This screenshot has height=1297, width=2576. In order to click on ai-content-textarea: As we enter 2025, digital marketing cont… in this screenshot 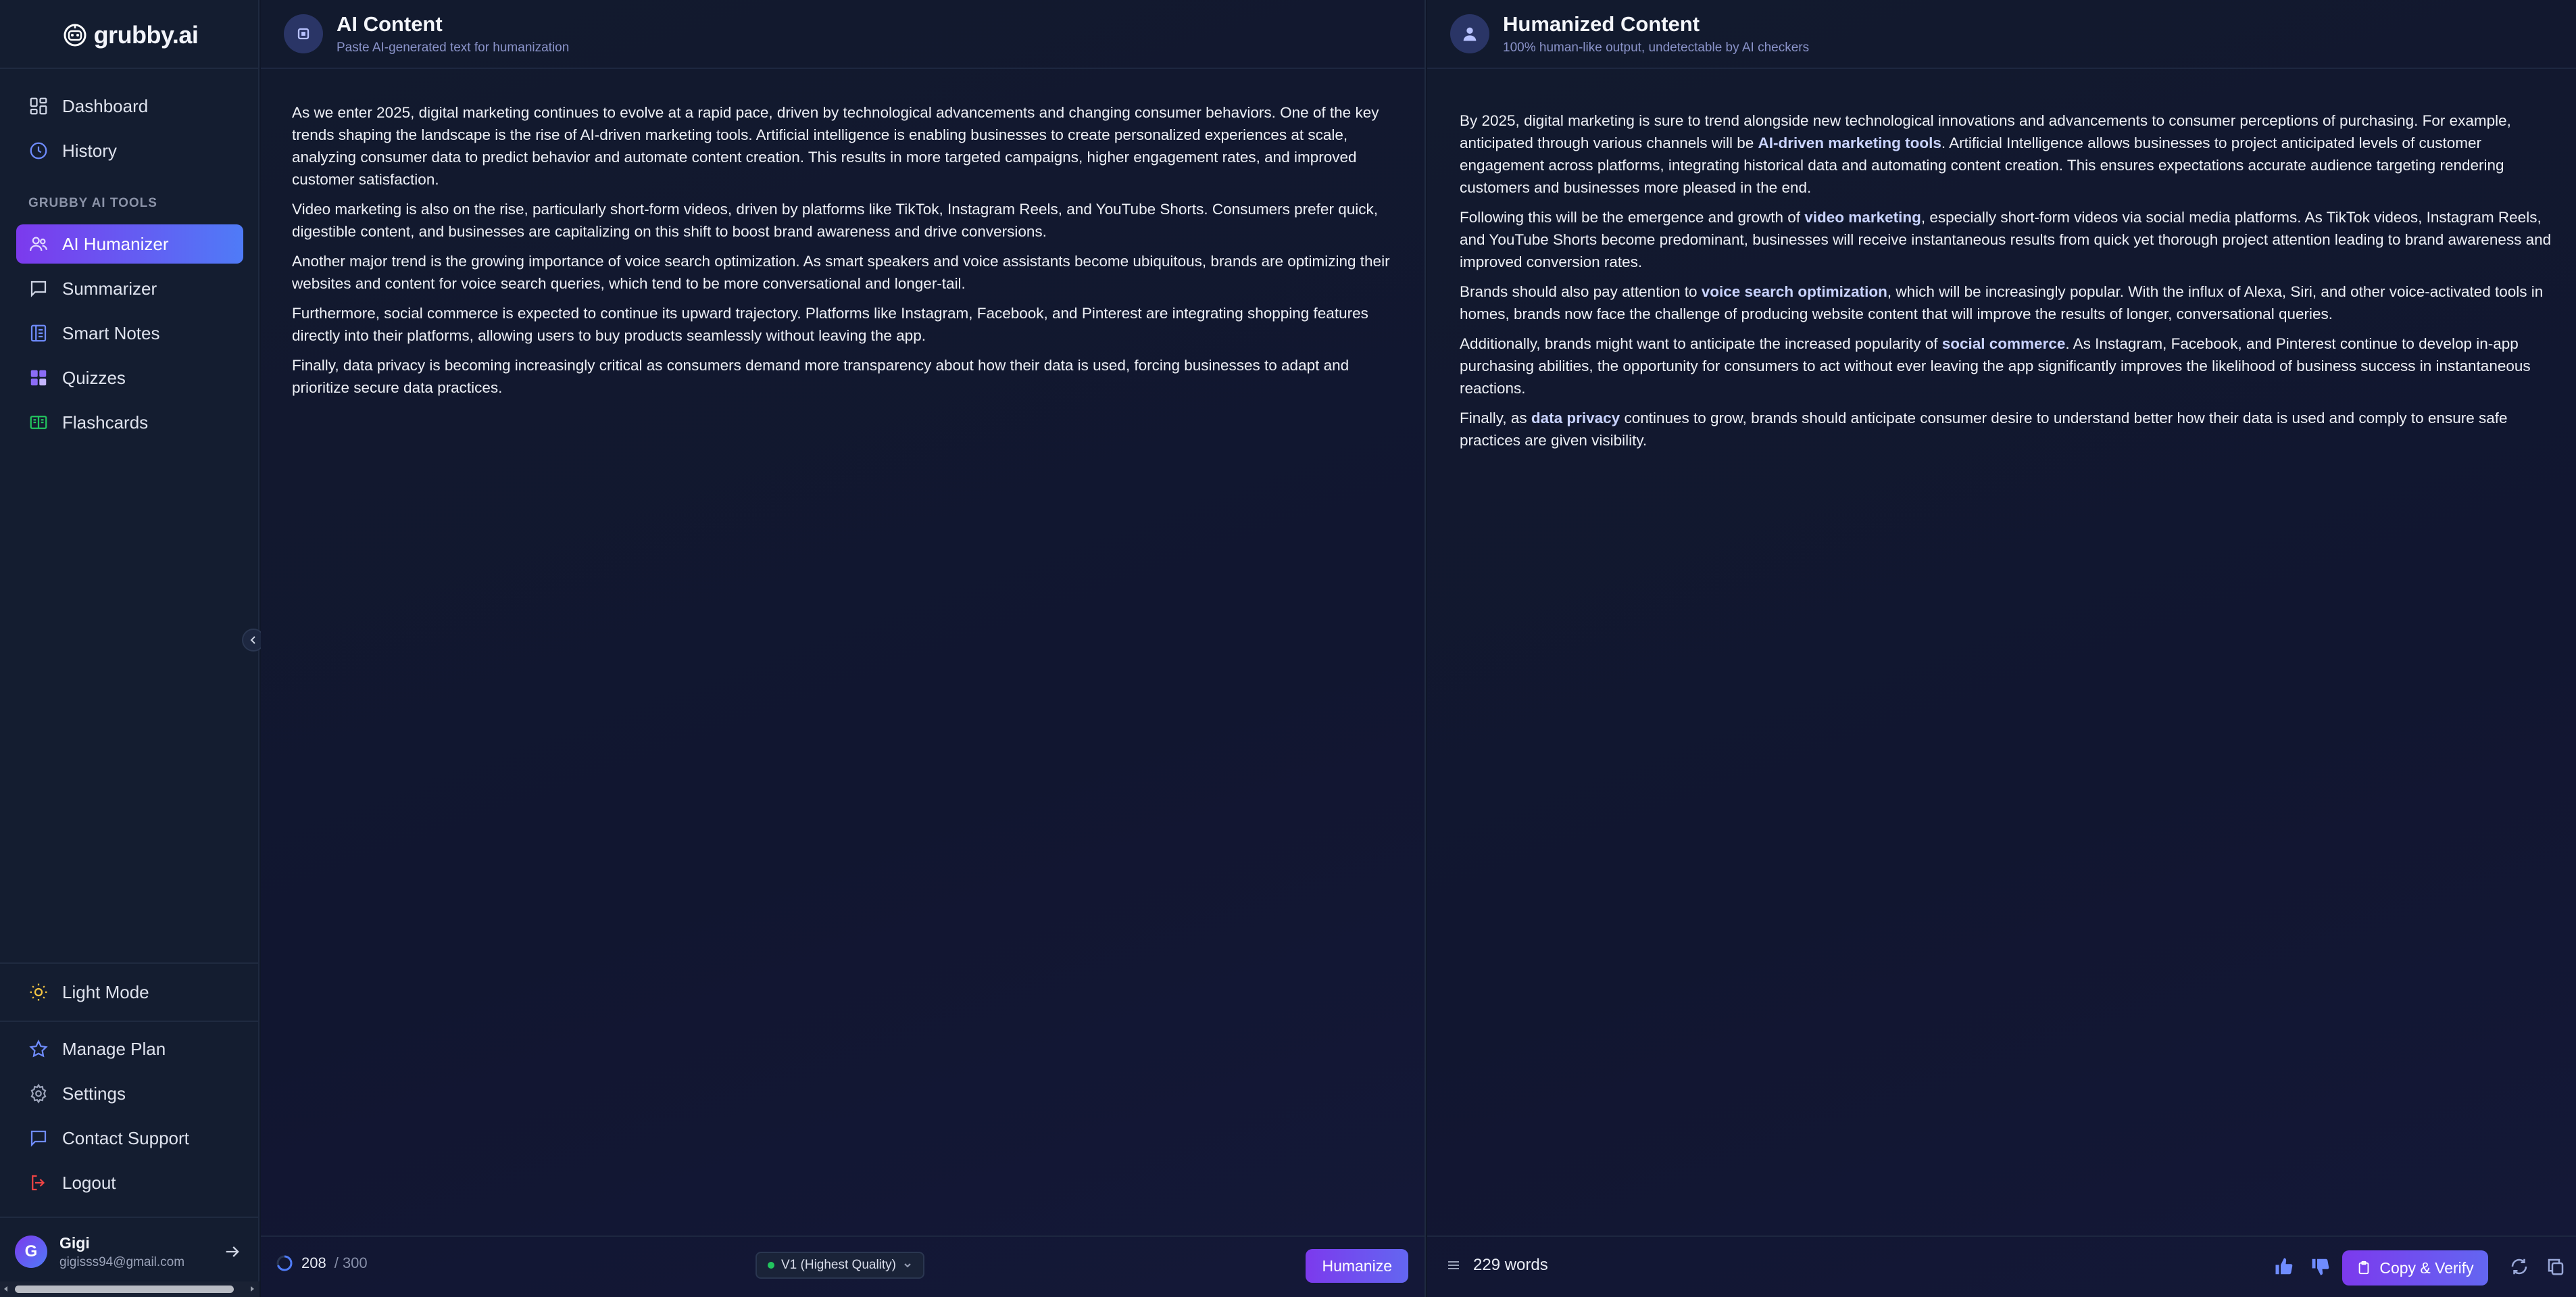, I will do `click(846, 253)`.